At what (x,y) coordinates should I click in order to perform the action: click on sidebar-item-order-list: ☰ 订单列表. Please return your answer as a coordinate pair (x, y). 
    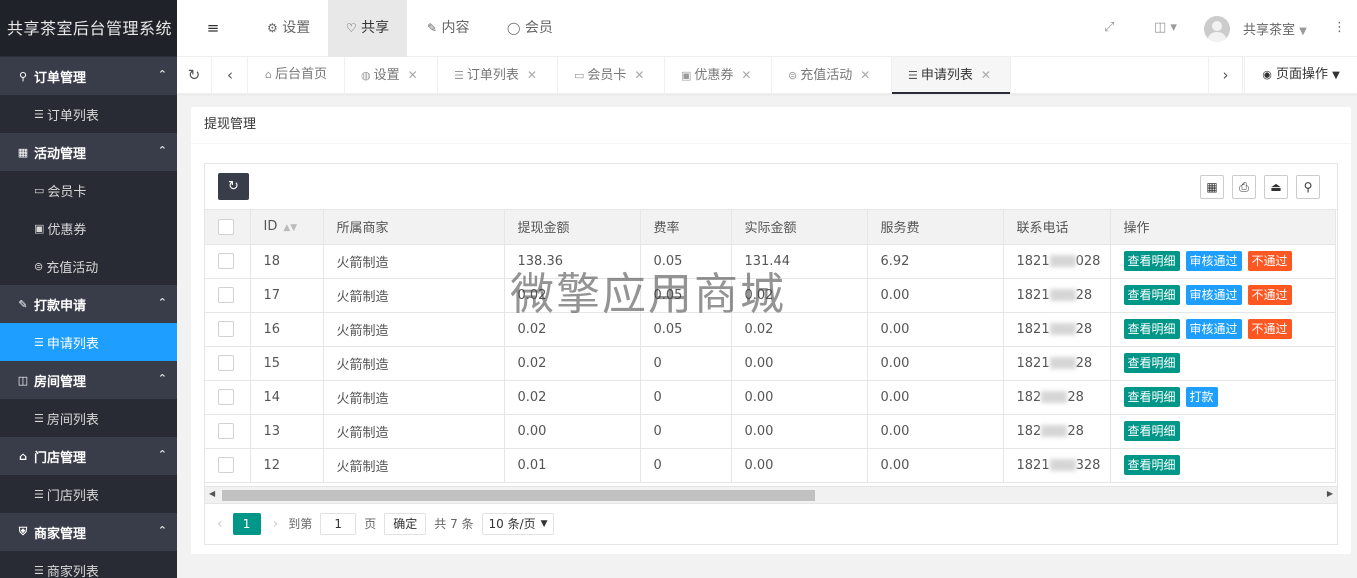
    Looking at the image, I should click on (88, 114).